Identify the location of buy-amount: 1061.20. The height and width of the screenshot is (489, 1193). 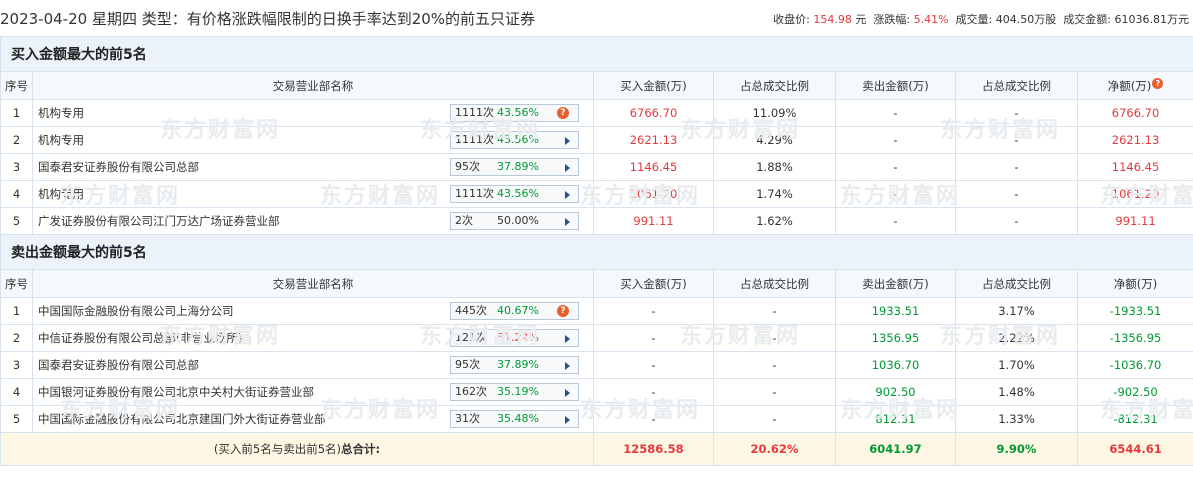
(653, 194).